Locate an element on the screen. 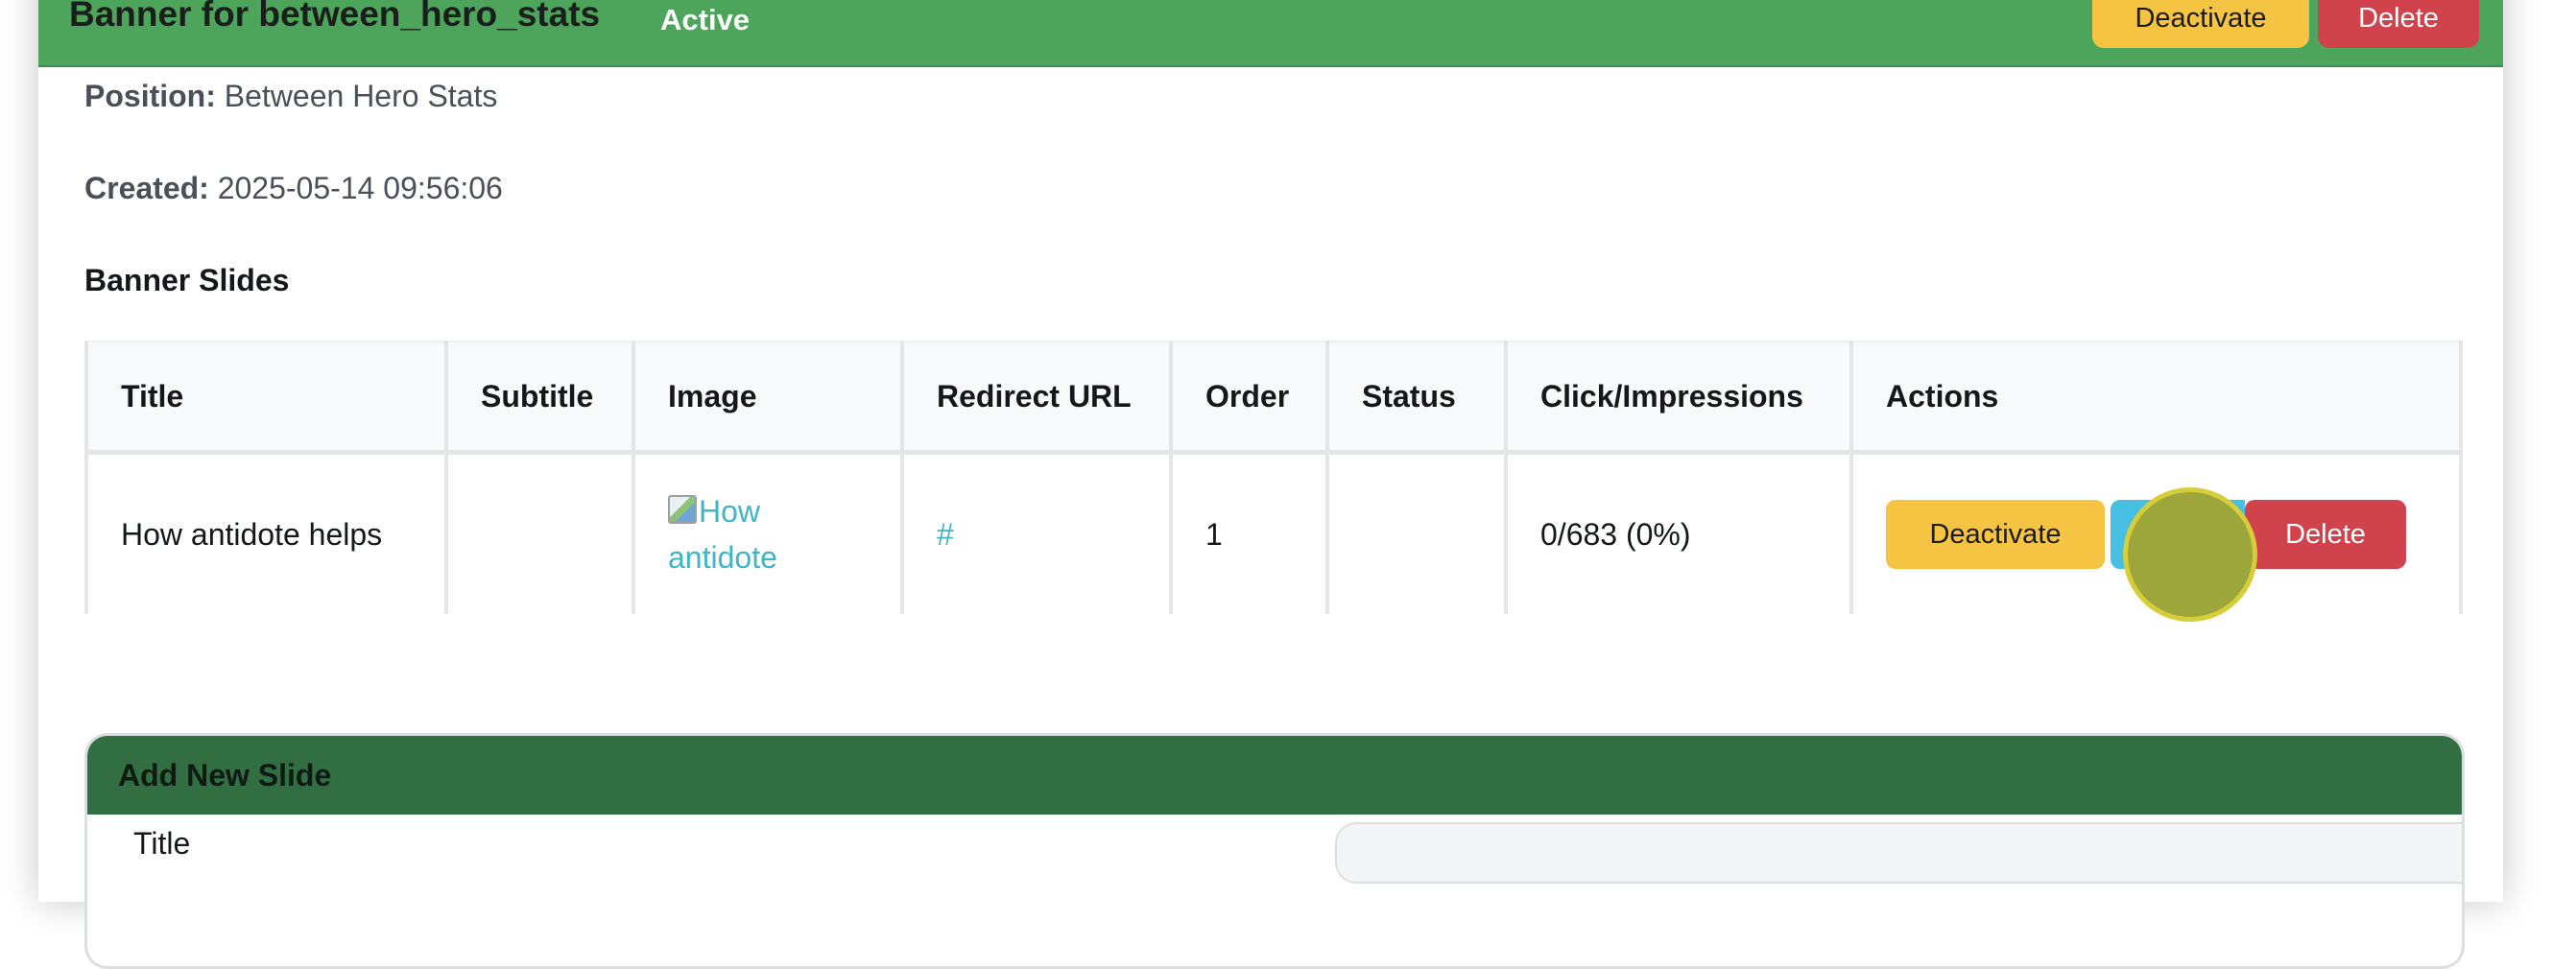  banner-title: Banner for between_hero_stats is located at coordinates (335, 17).